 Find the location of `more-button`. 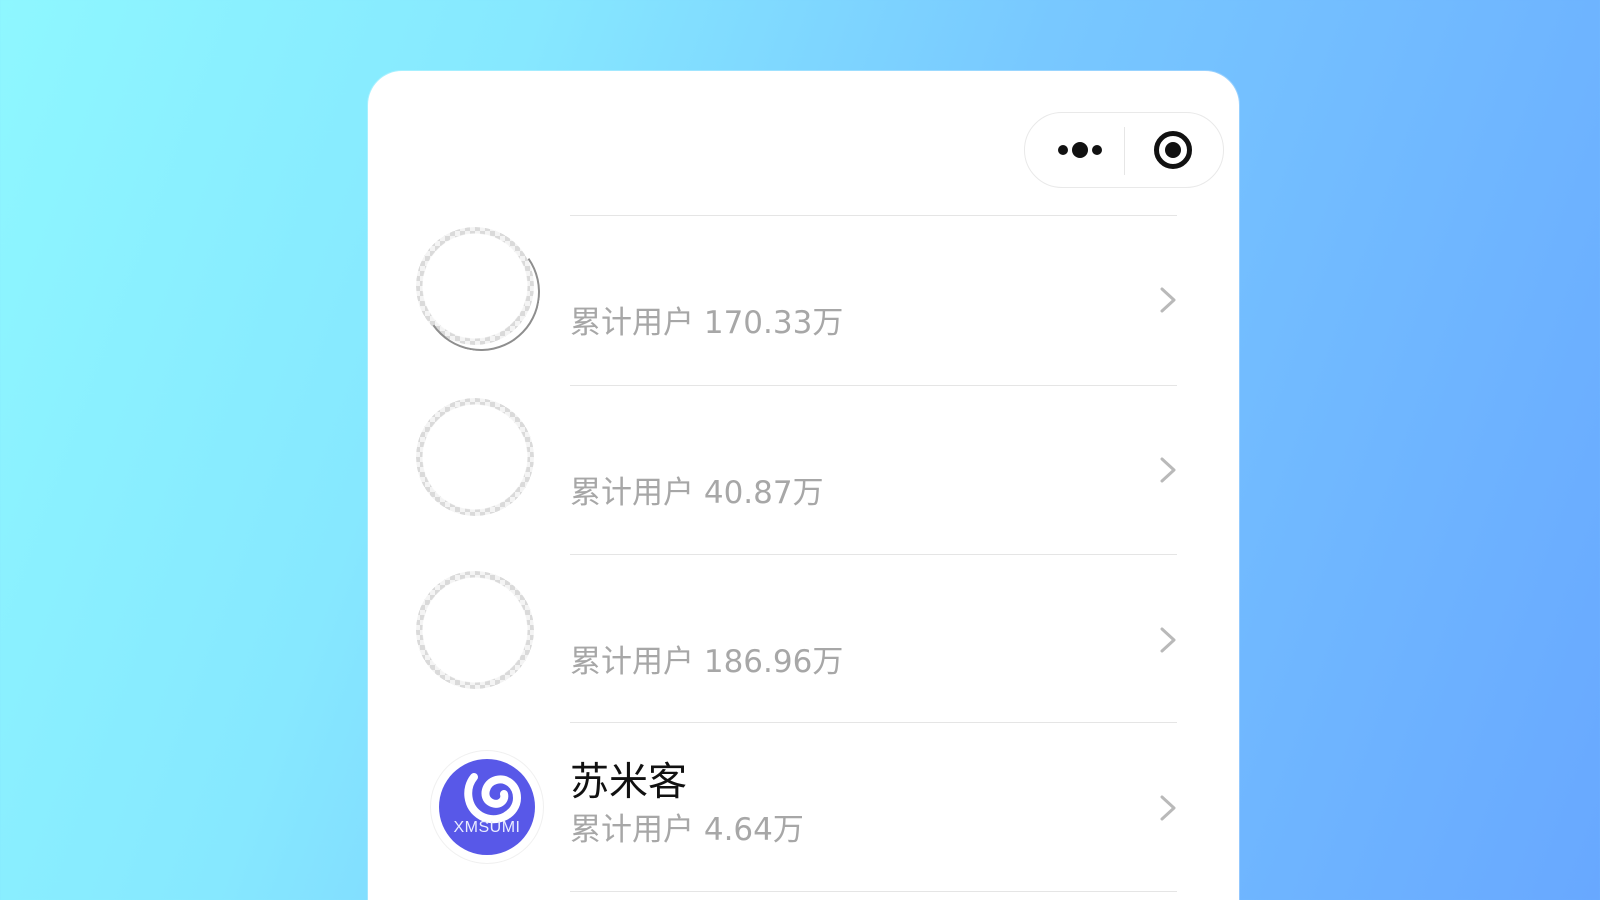

more-button is located at coordinates (1079, 150).